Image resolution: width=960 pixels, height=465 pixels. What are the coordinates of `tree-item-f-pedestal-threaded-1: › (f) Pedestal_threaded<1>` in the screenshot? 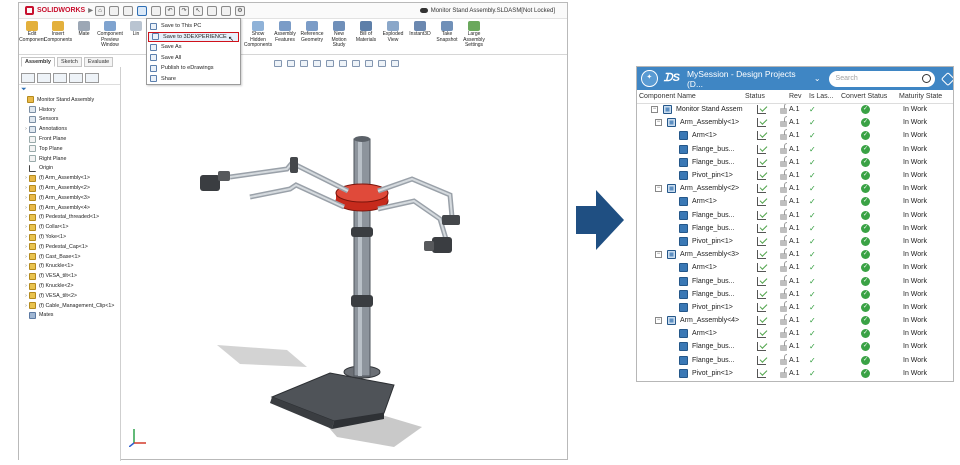 It's located at (69, 218).